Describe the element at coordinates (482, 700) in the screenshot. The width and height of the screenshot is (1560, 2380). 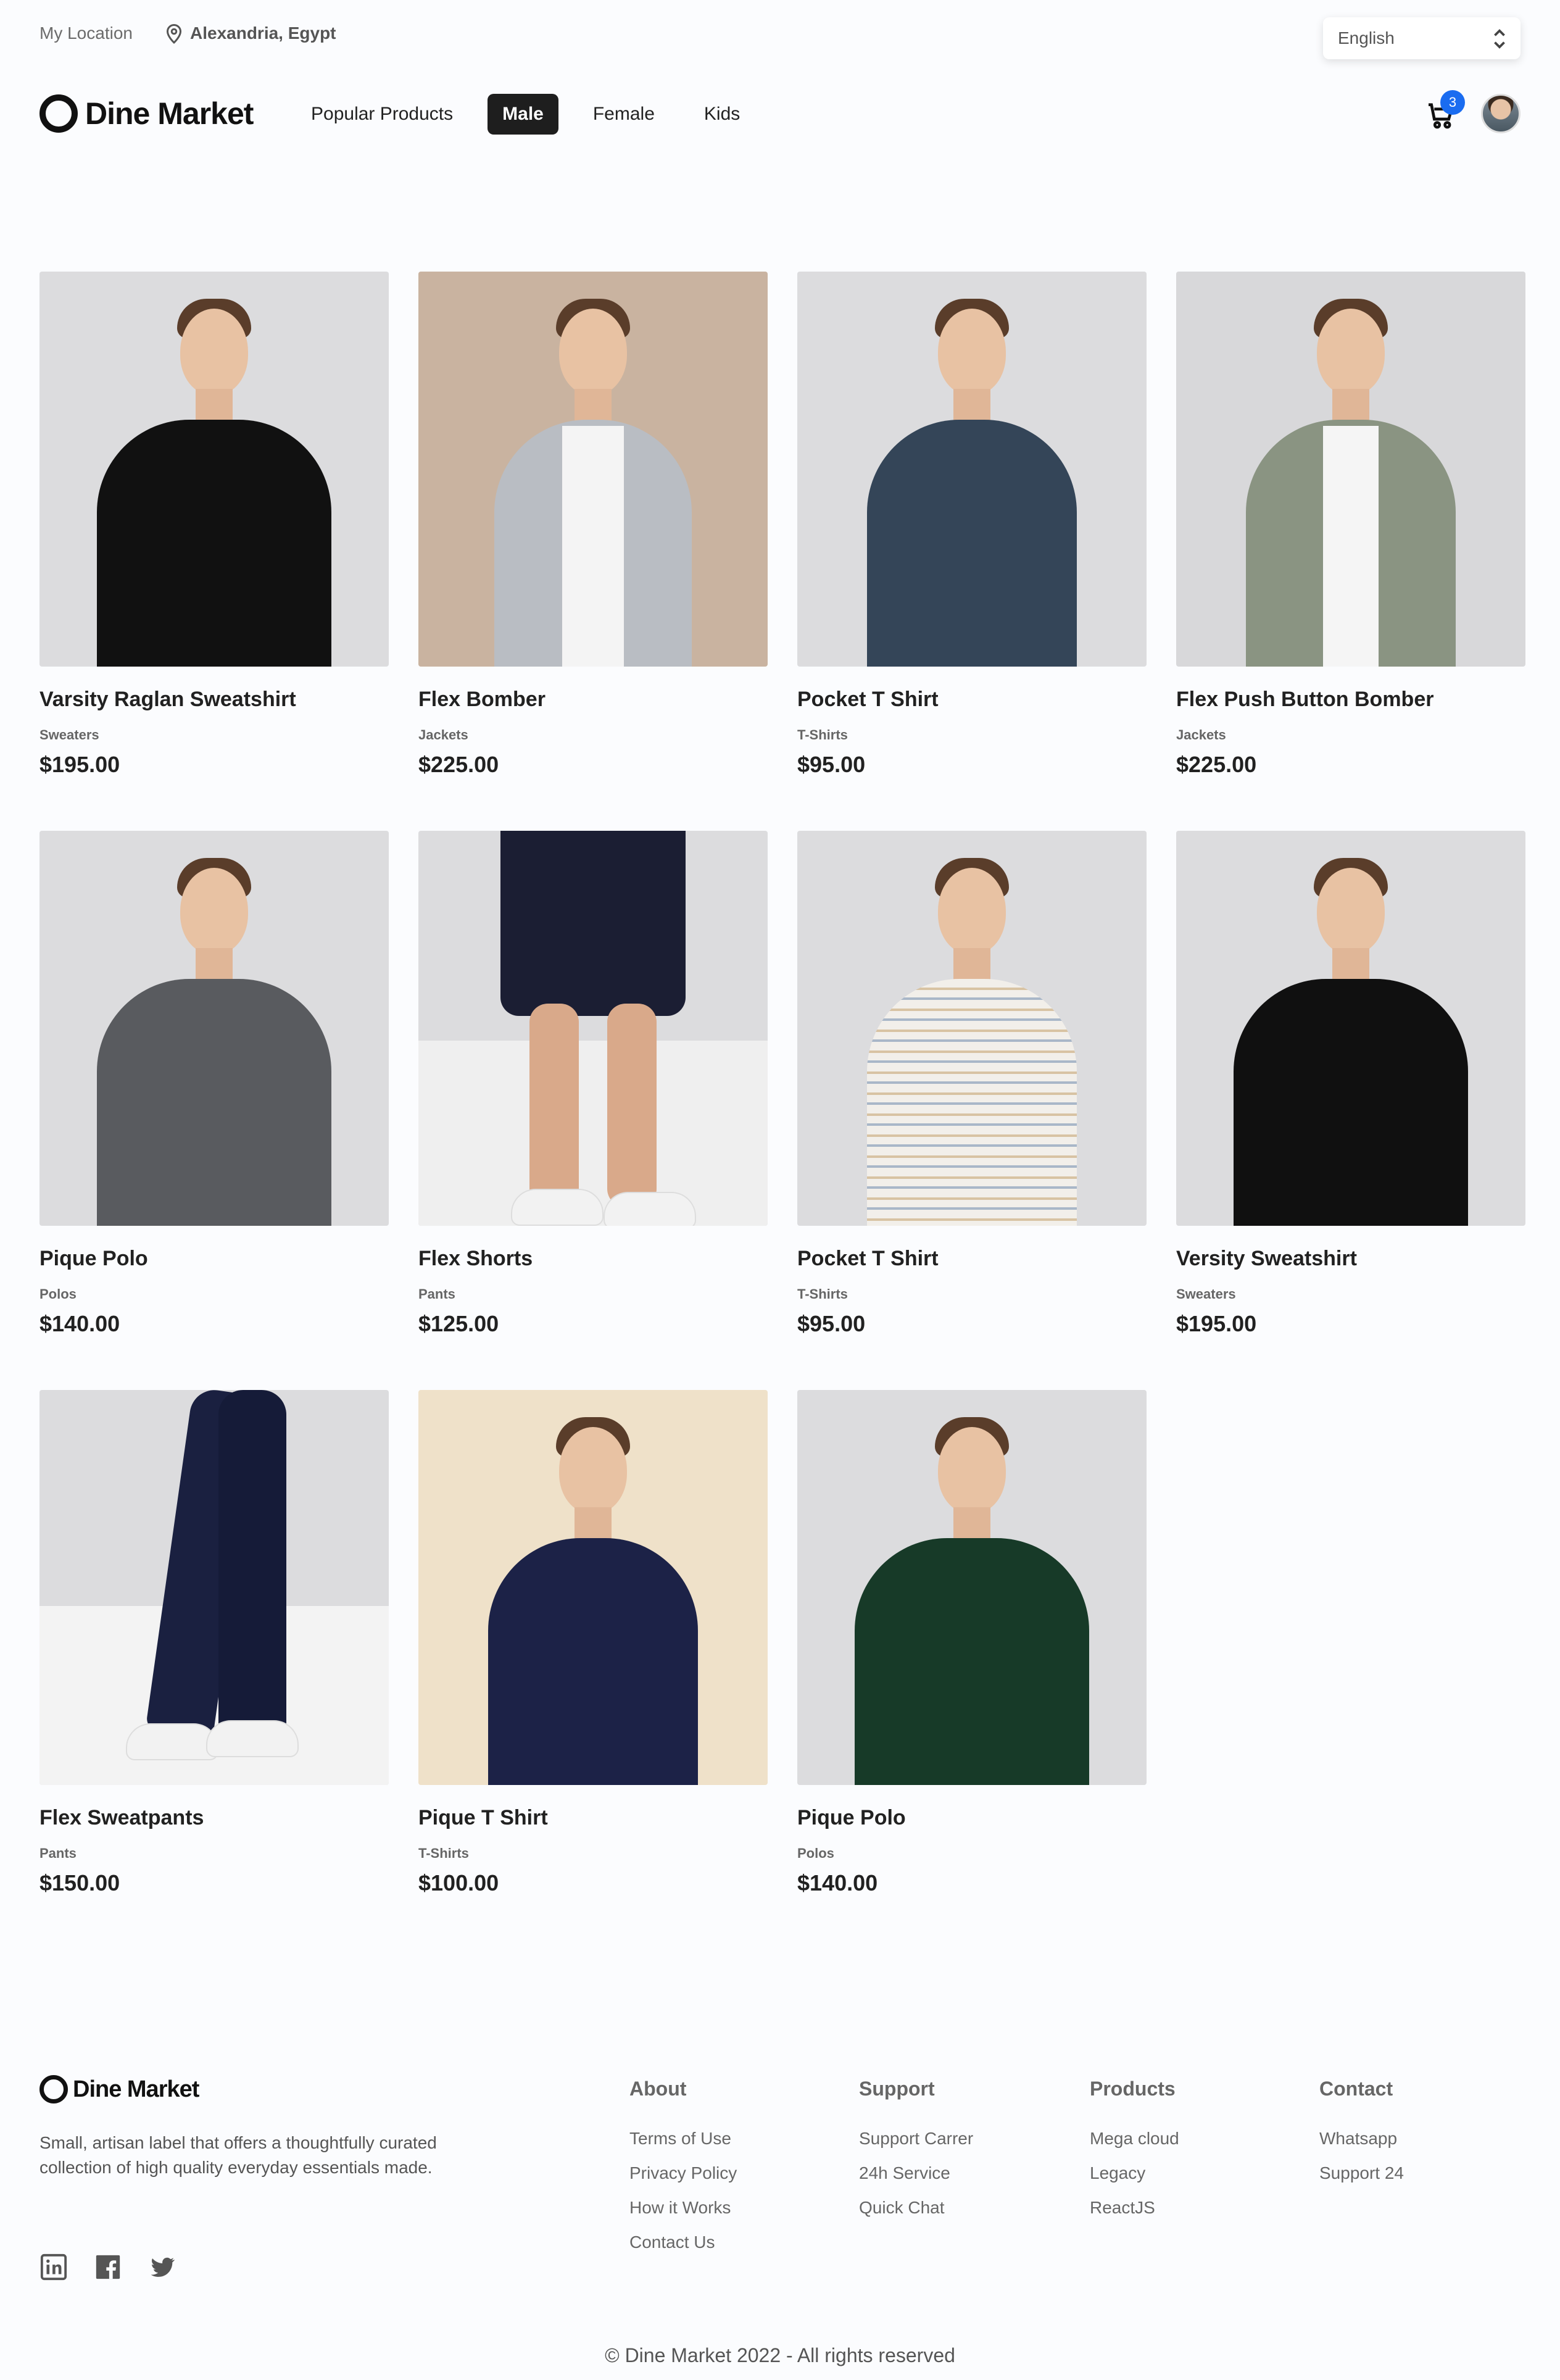
I see `product-name: Flex Bomber` at that location.